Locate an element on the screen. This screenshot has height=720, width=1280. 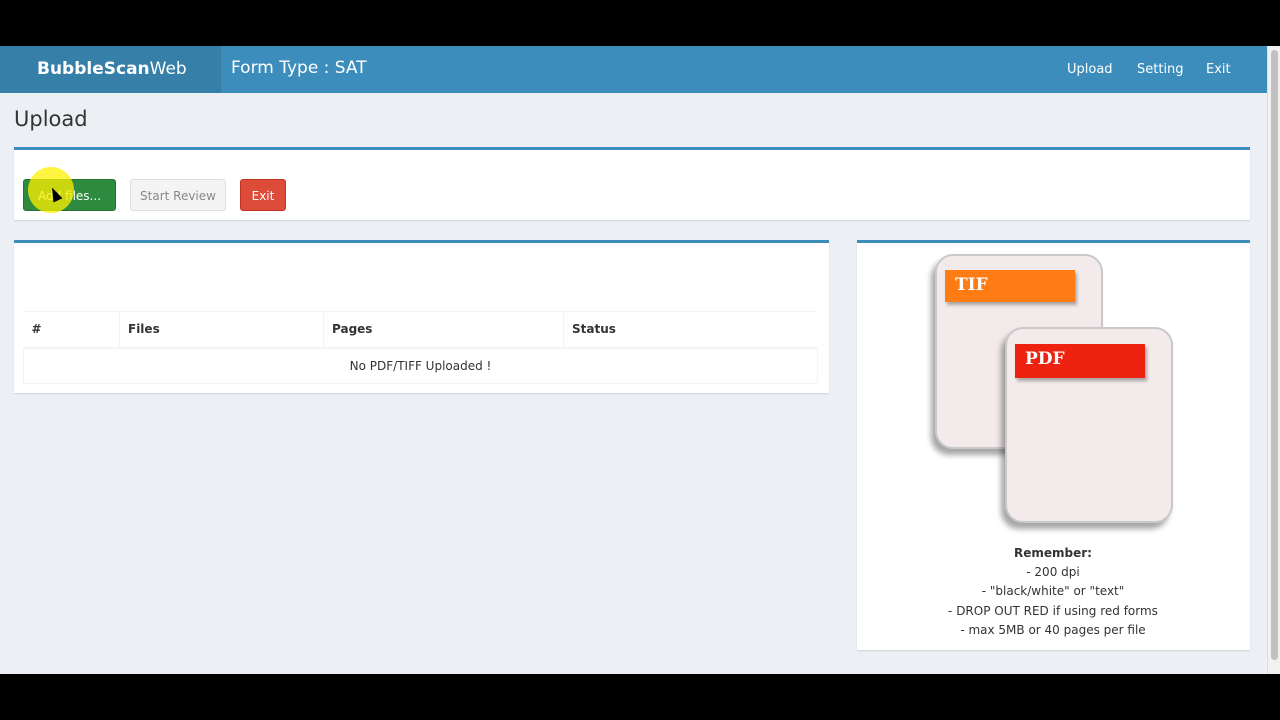
vertical-scrollbar is located at coordinates (1273, 360).